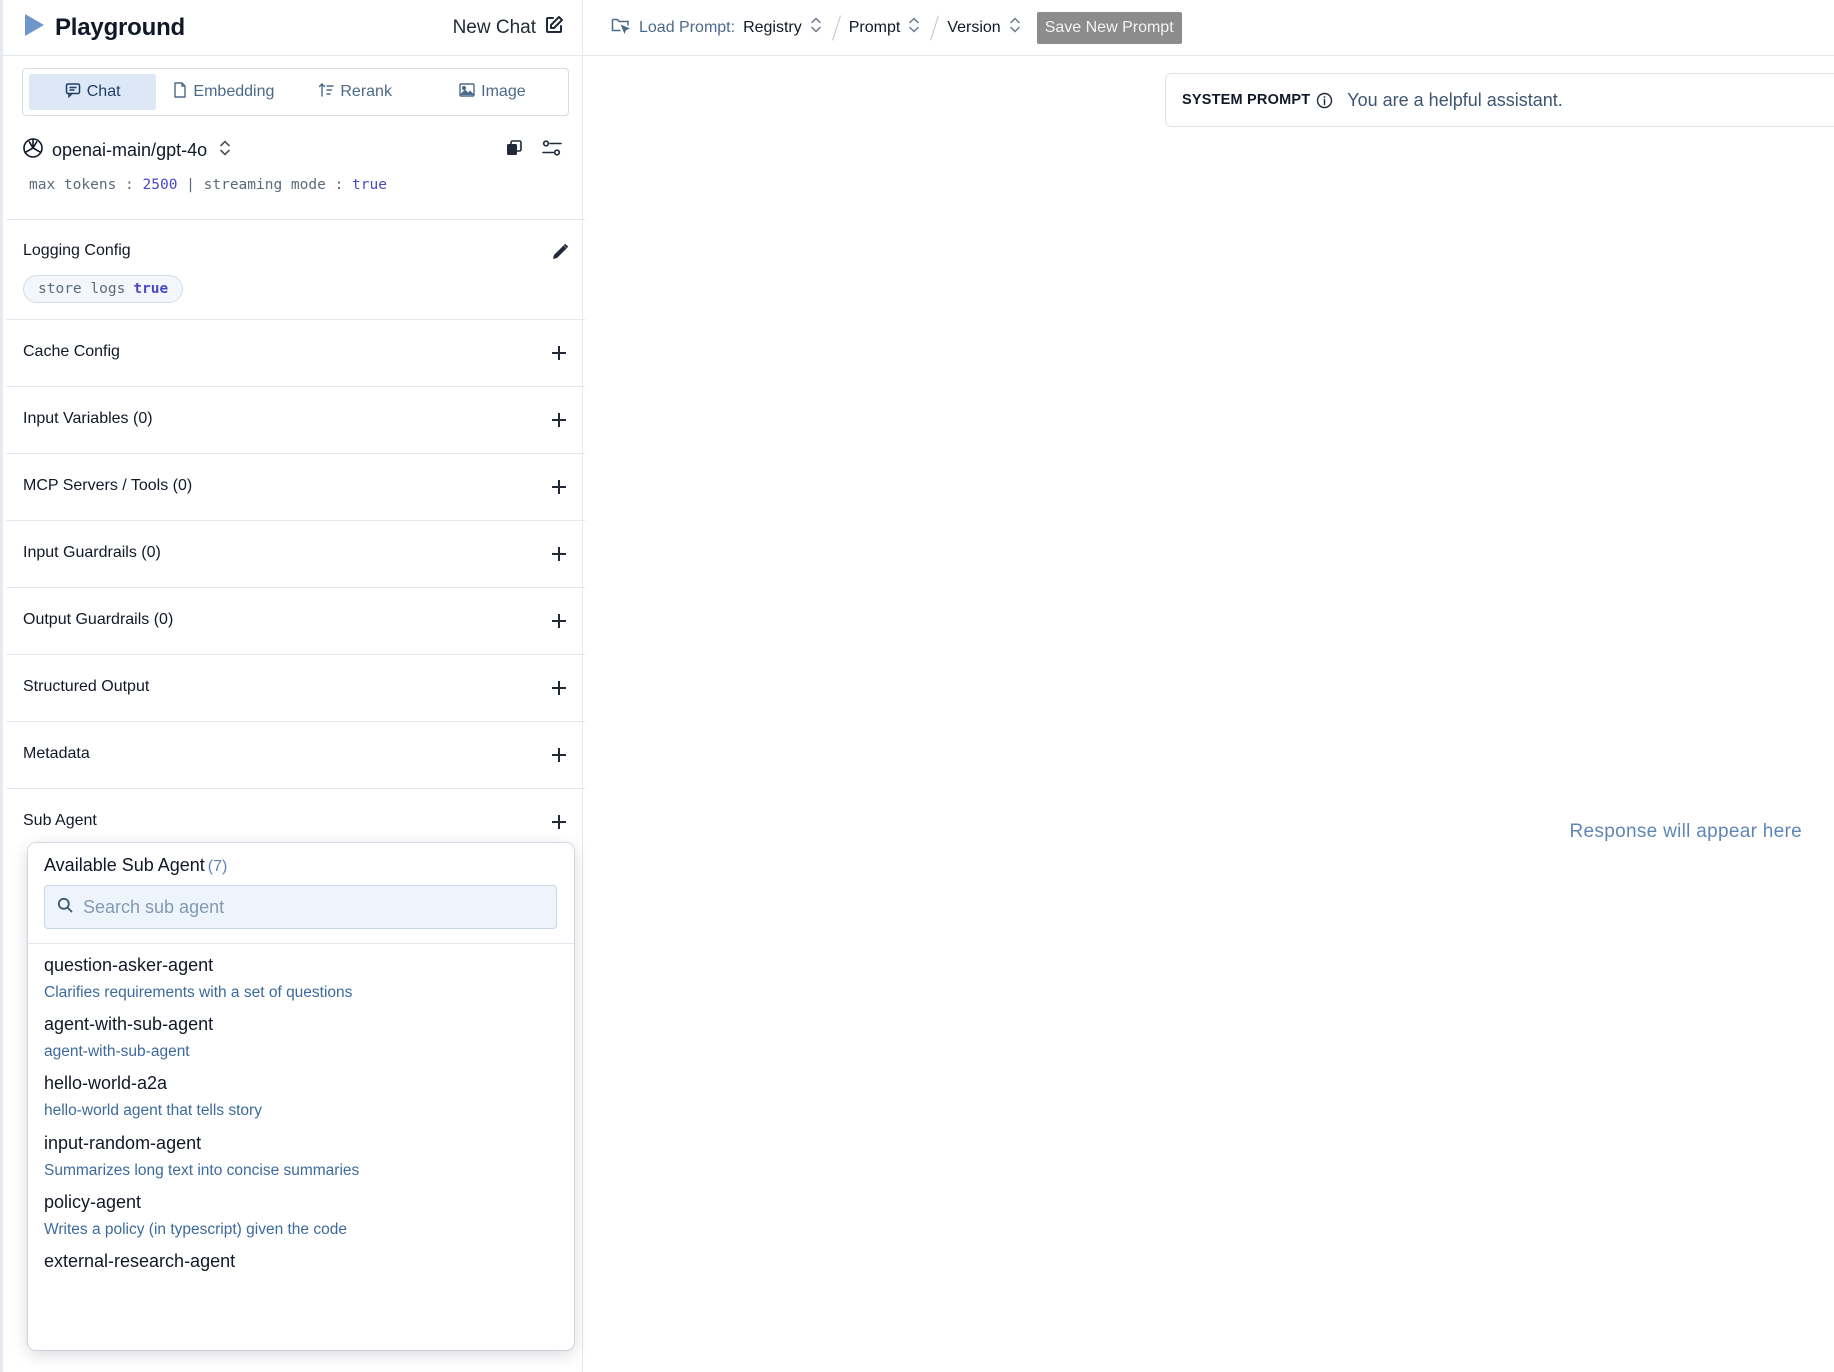  Describe the element at coordinates (369, 185) in the screenshot. I see `streaming-value: true` at that location.